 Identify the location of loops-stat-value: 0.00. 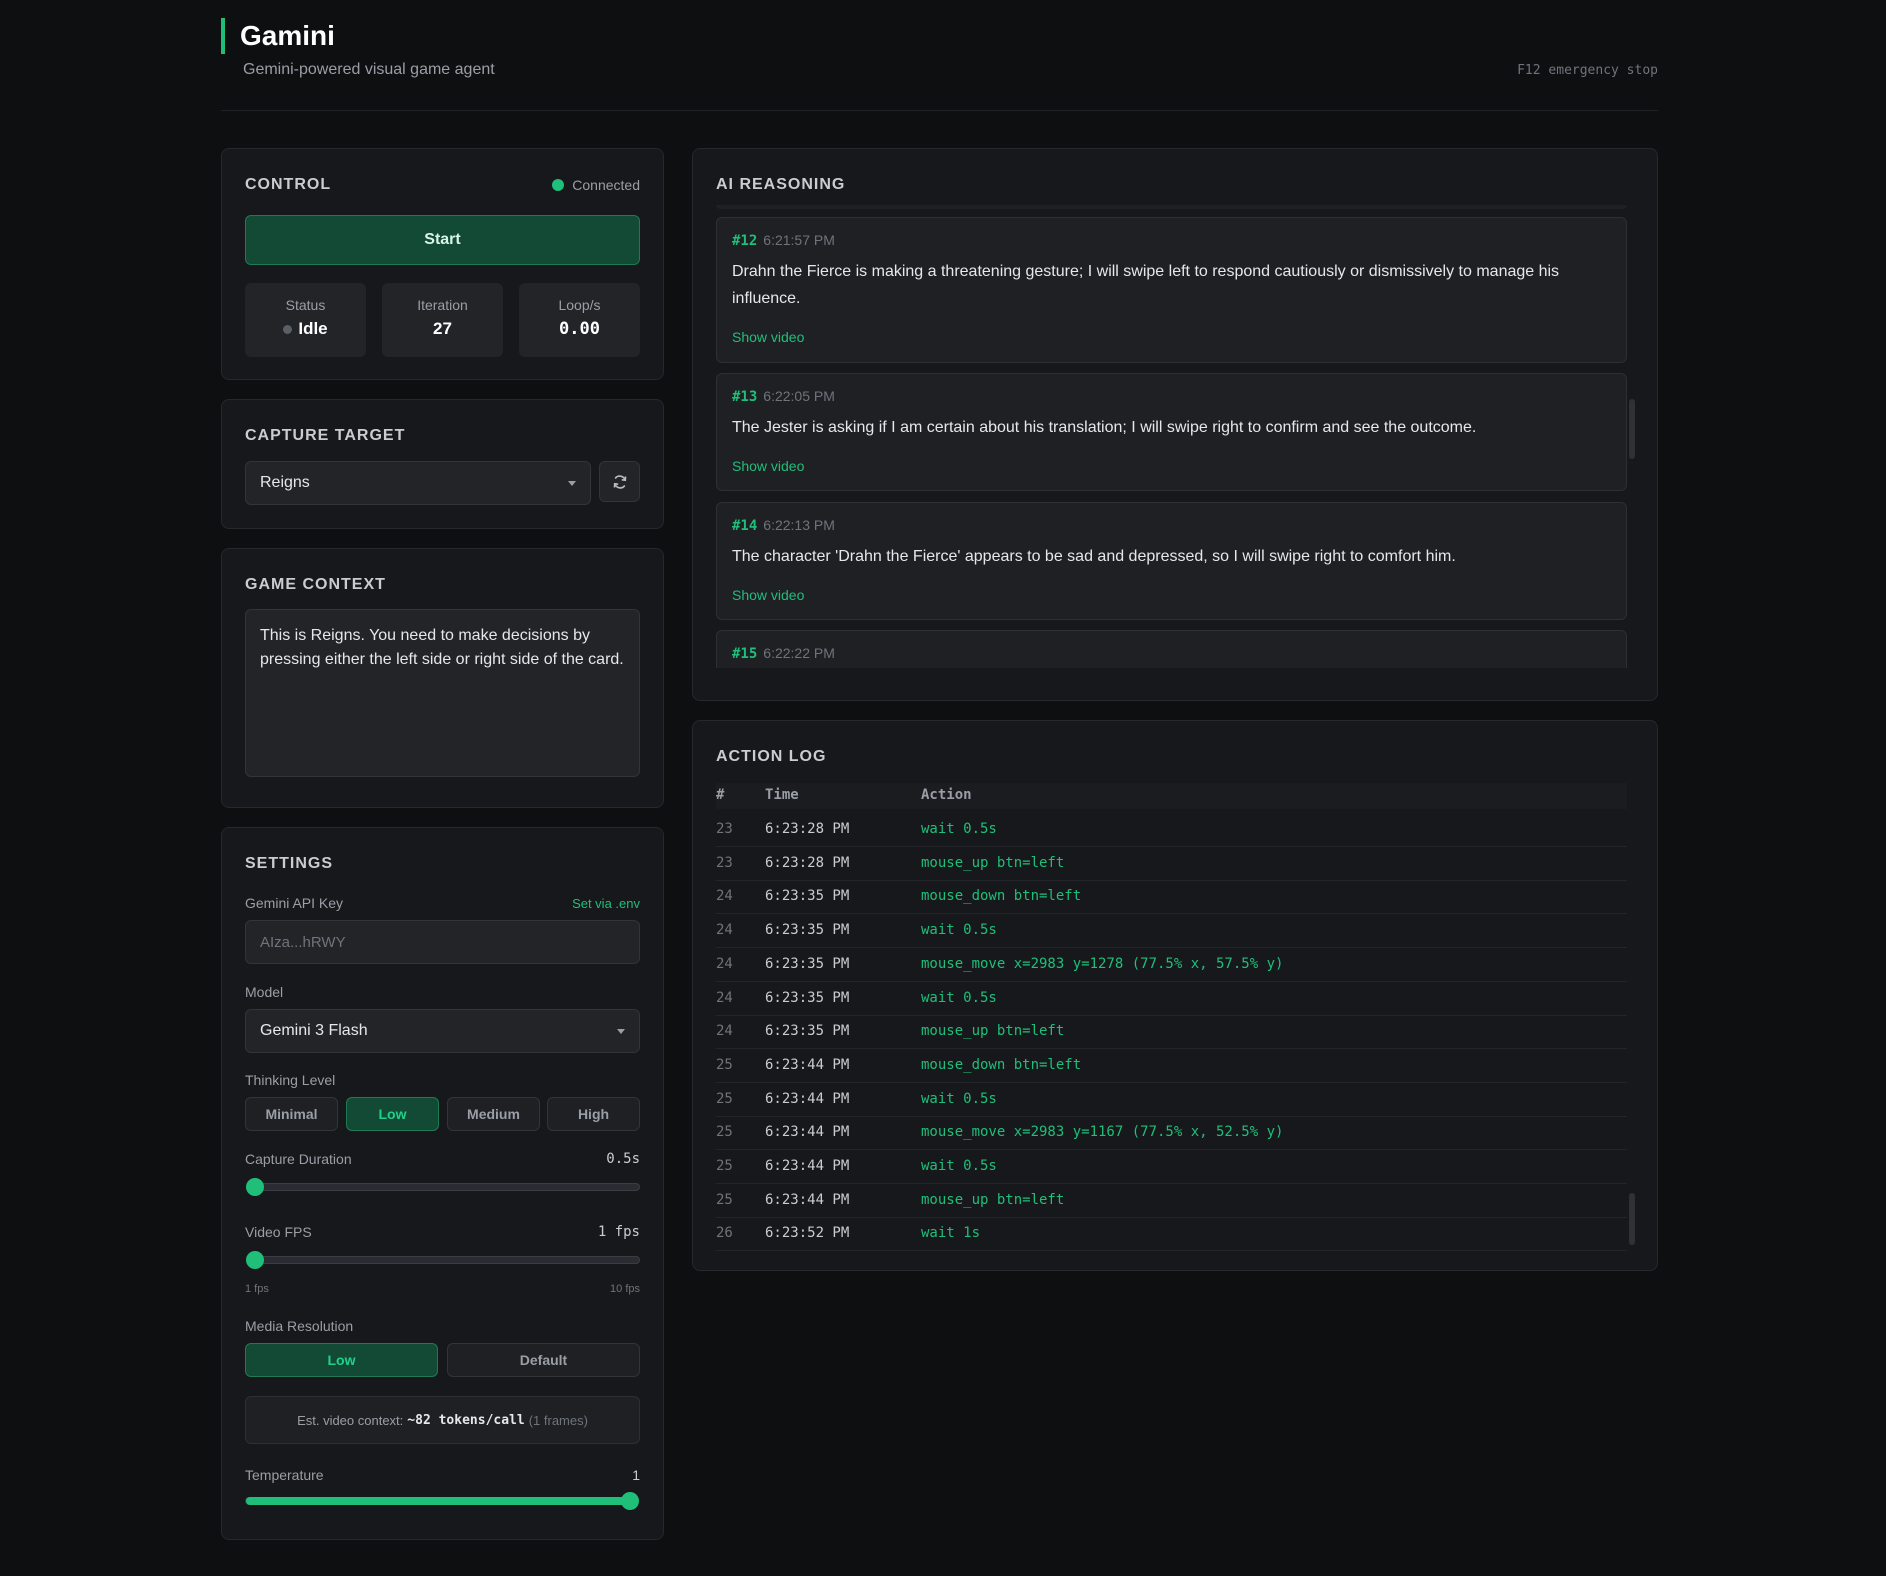
(579, 329).